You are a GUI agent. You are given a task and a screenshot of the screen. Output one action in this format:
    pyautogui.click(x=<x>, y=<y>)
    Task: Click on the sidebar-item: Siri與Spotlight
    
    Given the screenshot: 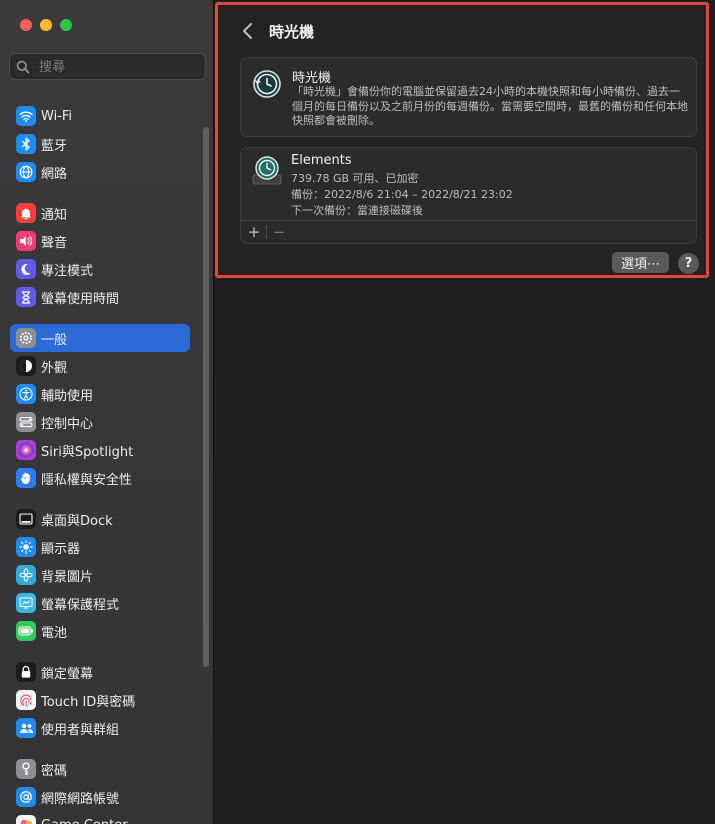 What is the action you would take?
    pyautogui.click(x=100, y=450)
    